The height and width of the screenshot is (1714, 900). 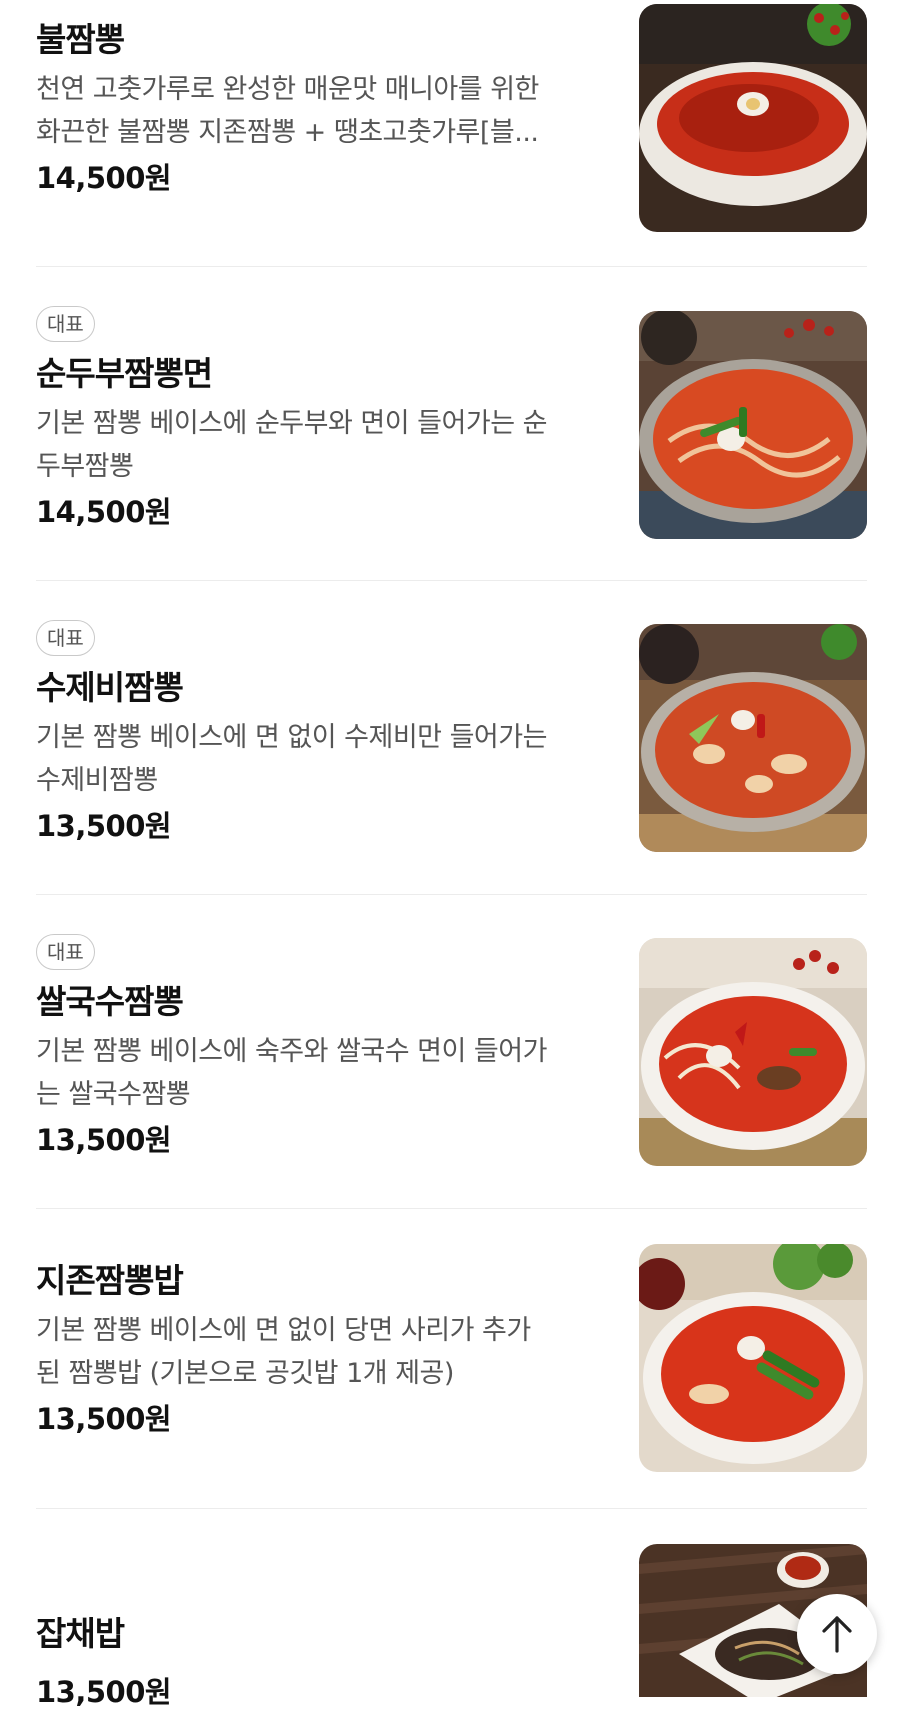 I want to click on jjambbong-rice-bowl-photo, so click(x=753, y=1358).